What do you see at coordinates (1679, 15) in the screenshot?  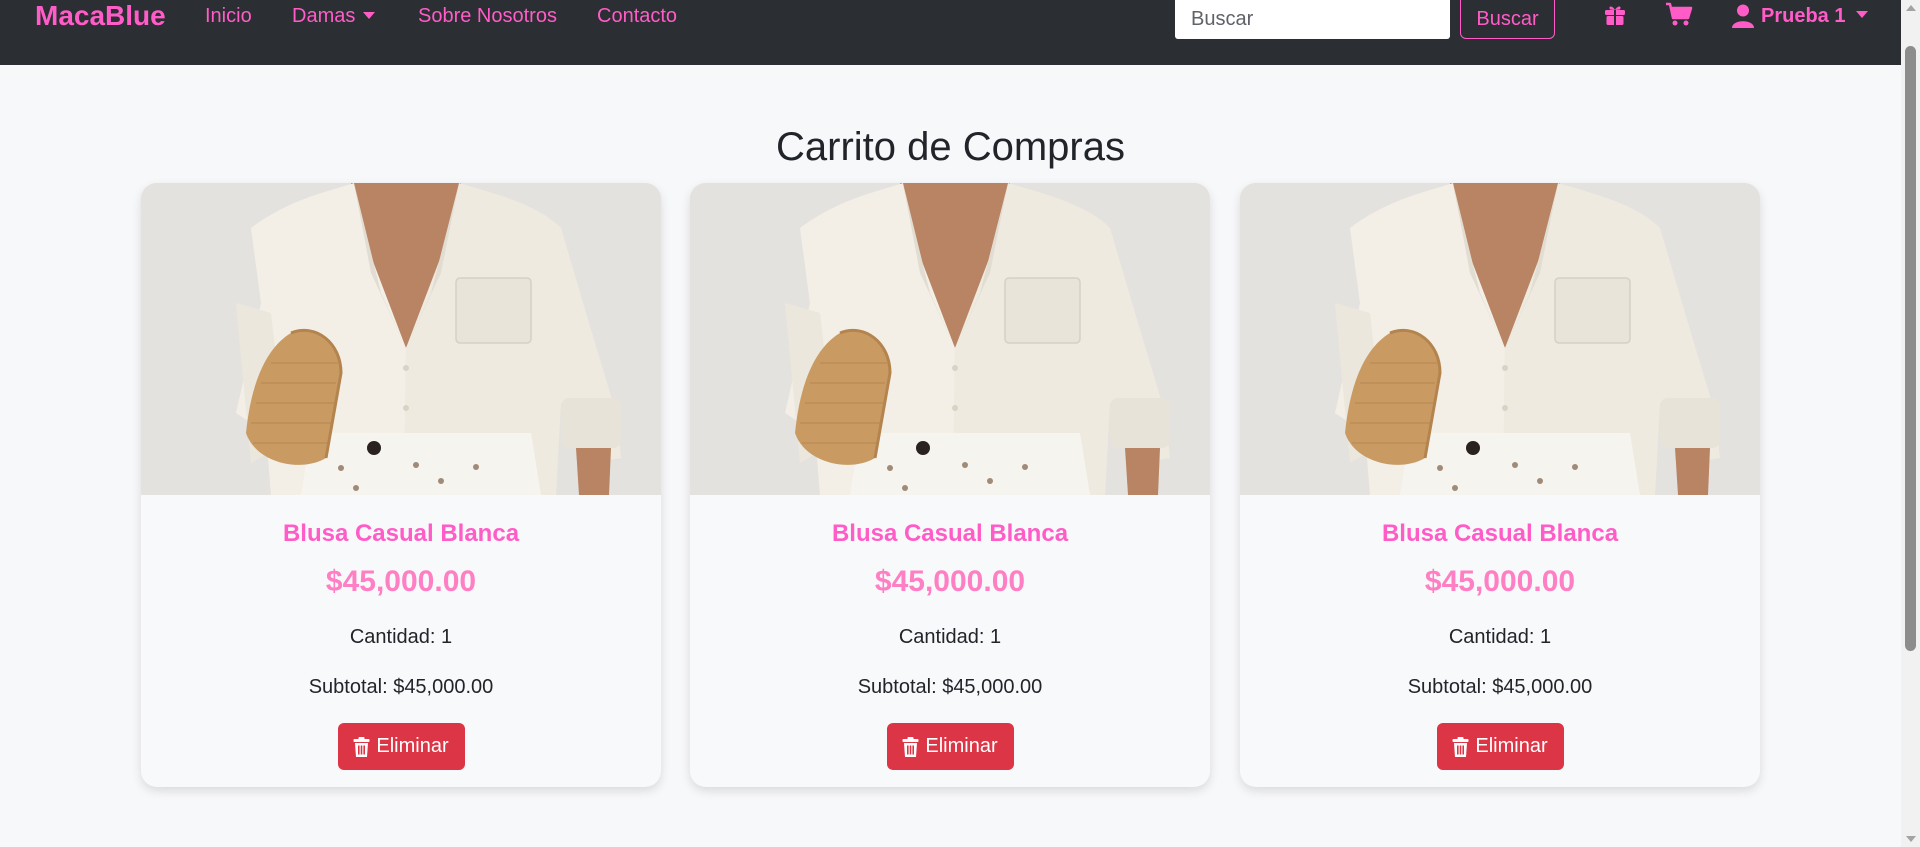 I see `cart-icon` at bounding box center [1679, 15].